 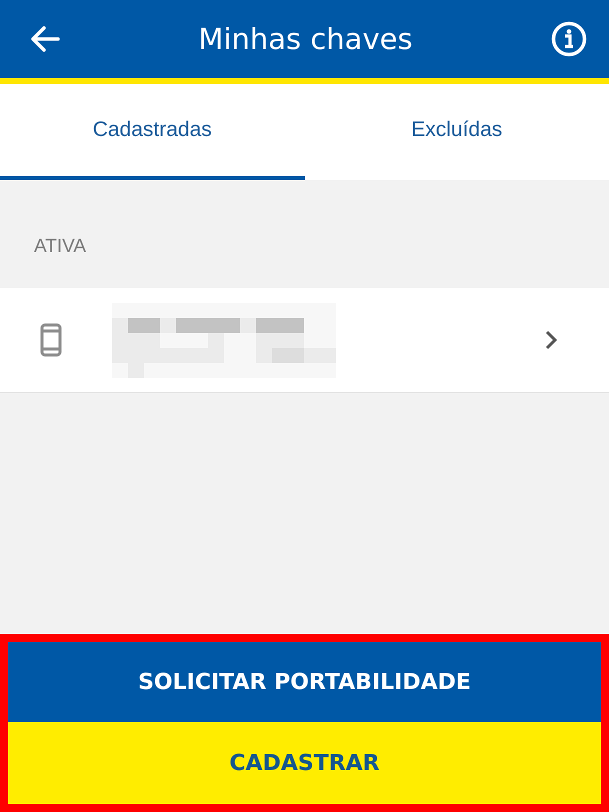 I want to click on register-button: CADASTRAR, so click(x=304, y=763).